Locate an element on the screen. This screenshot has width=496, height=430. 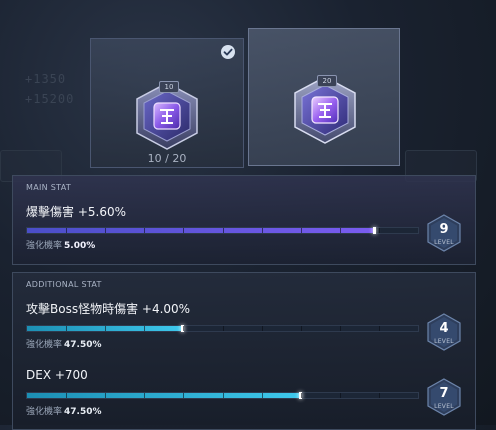
panel-title: MAIN STAT is located at coordinates (49, 187).